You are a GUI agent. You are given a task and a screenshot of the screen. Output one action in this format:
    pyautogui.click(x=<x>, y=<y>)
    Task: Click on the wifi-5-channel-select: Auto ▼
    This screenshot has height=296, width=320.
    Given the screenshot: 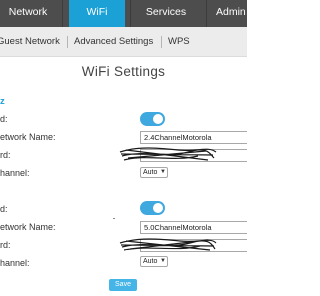 What is the action you would take?
    pyautogui.click(x=154, y=261)
    